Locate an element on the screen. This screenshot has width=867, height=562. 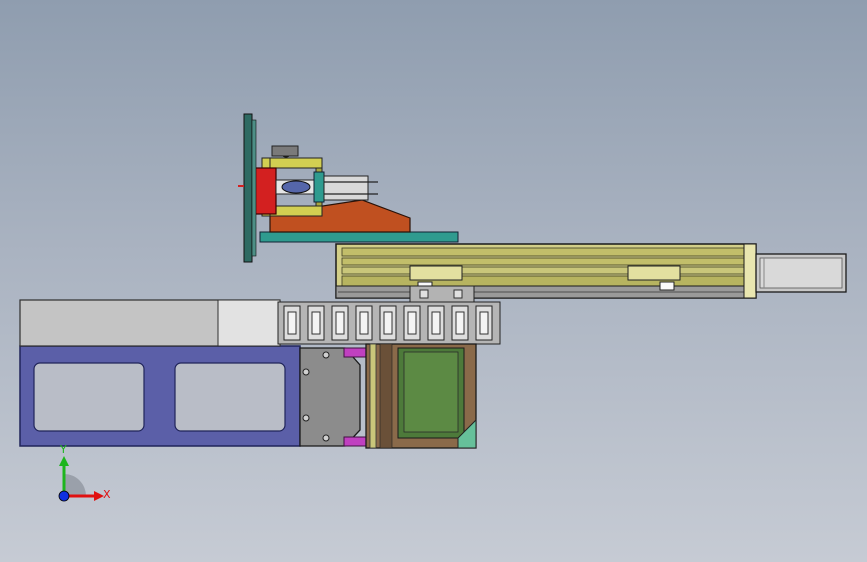
rail-mount-block is located at coordinates (442, 294).